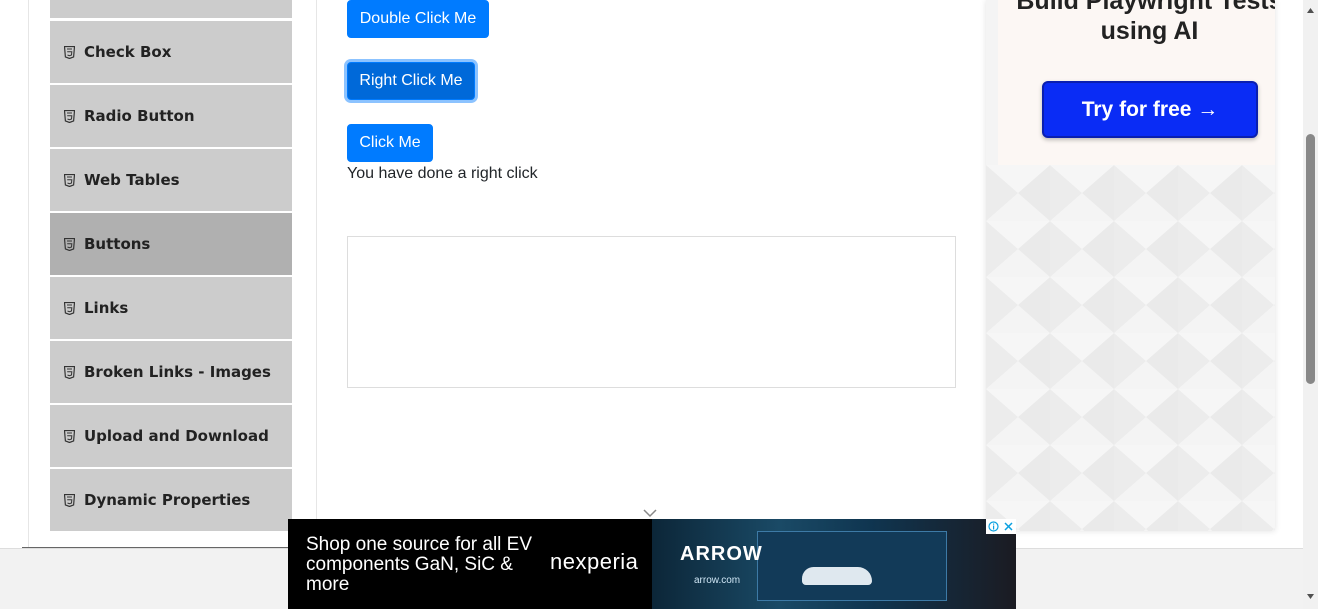  I want to click on scroll-up-icon, so click(1310, 10).